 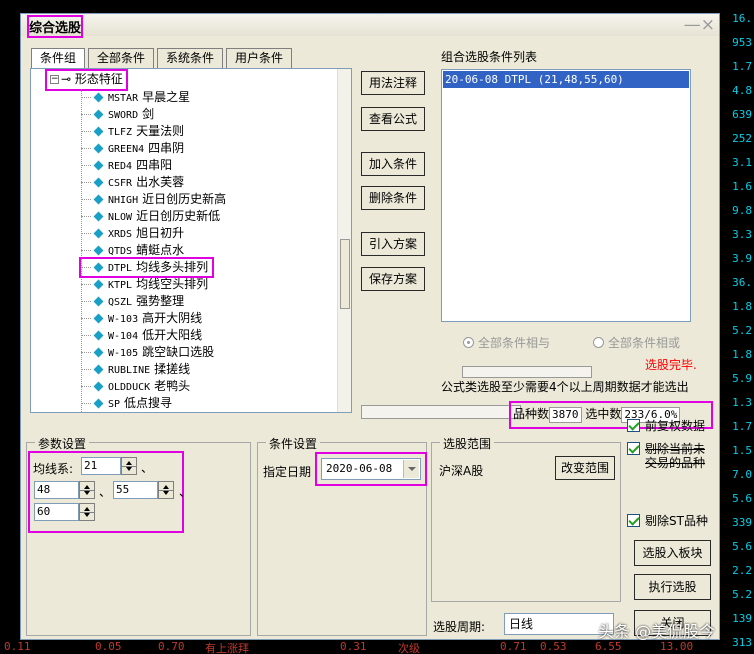 What do you see at coordinates (172, 267) in the screenshot?
I see `tree-item-label: 均线多头排列` at bounding box center [172, 267].